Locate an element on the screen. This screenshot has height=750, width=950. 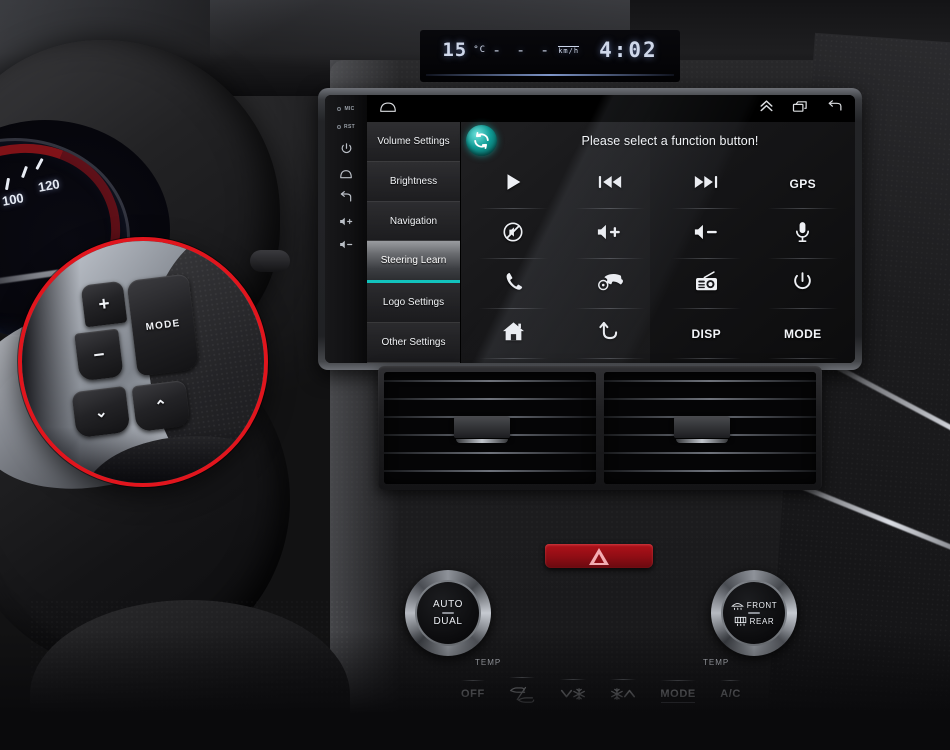
sidebar-item-other-settings: Other Settings is located at coordinates (413, 343).